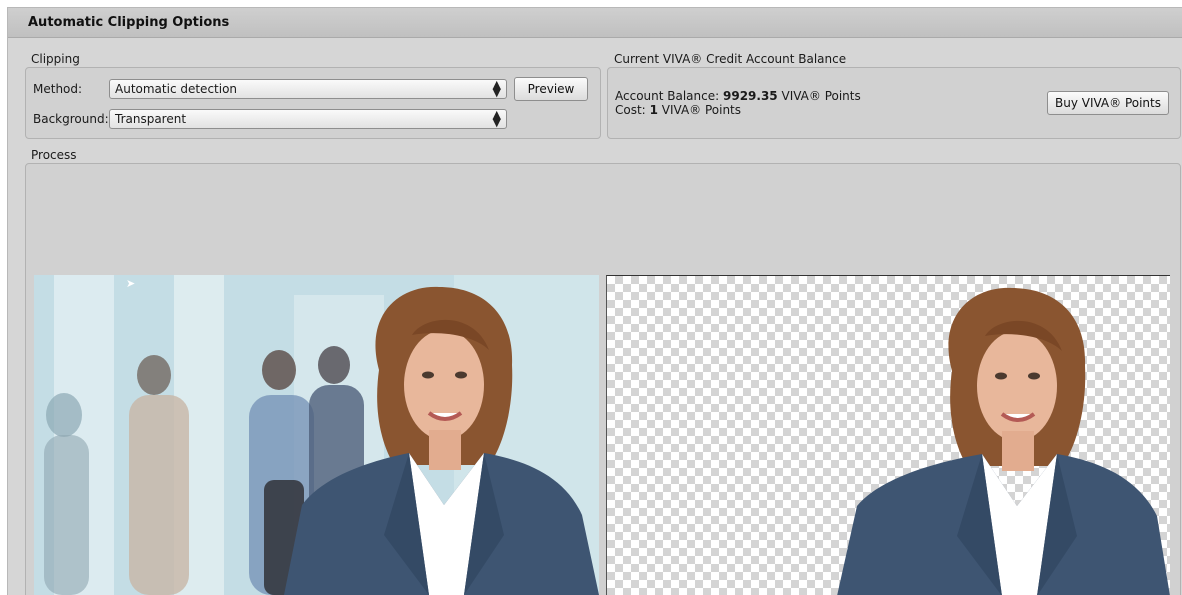 Image resolution: width=1182 pixels, height=595 pixels. I want to click on process-section-label: Process, so click(54, 155).